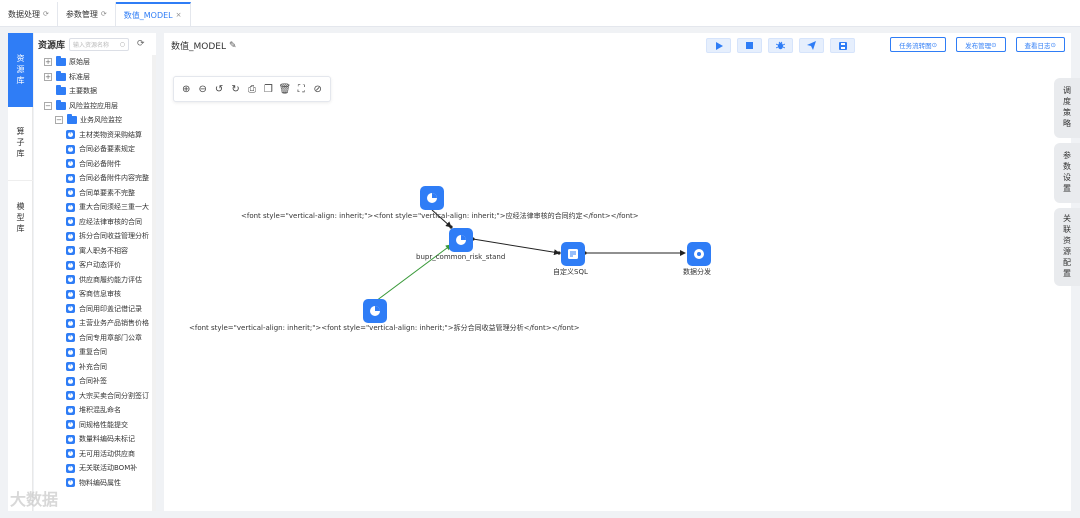  What do you see at coordinates (110, 134) in the screenshot?
I see `tree-item-label: 主材类物资采购结算` at bounding box center [110, 134].